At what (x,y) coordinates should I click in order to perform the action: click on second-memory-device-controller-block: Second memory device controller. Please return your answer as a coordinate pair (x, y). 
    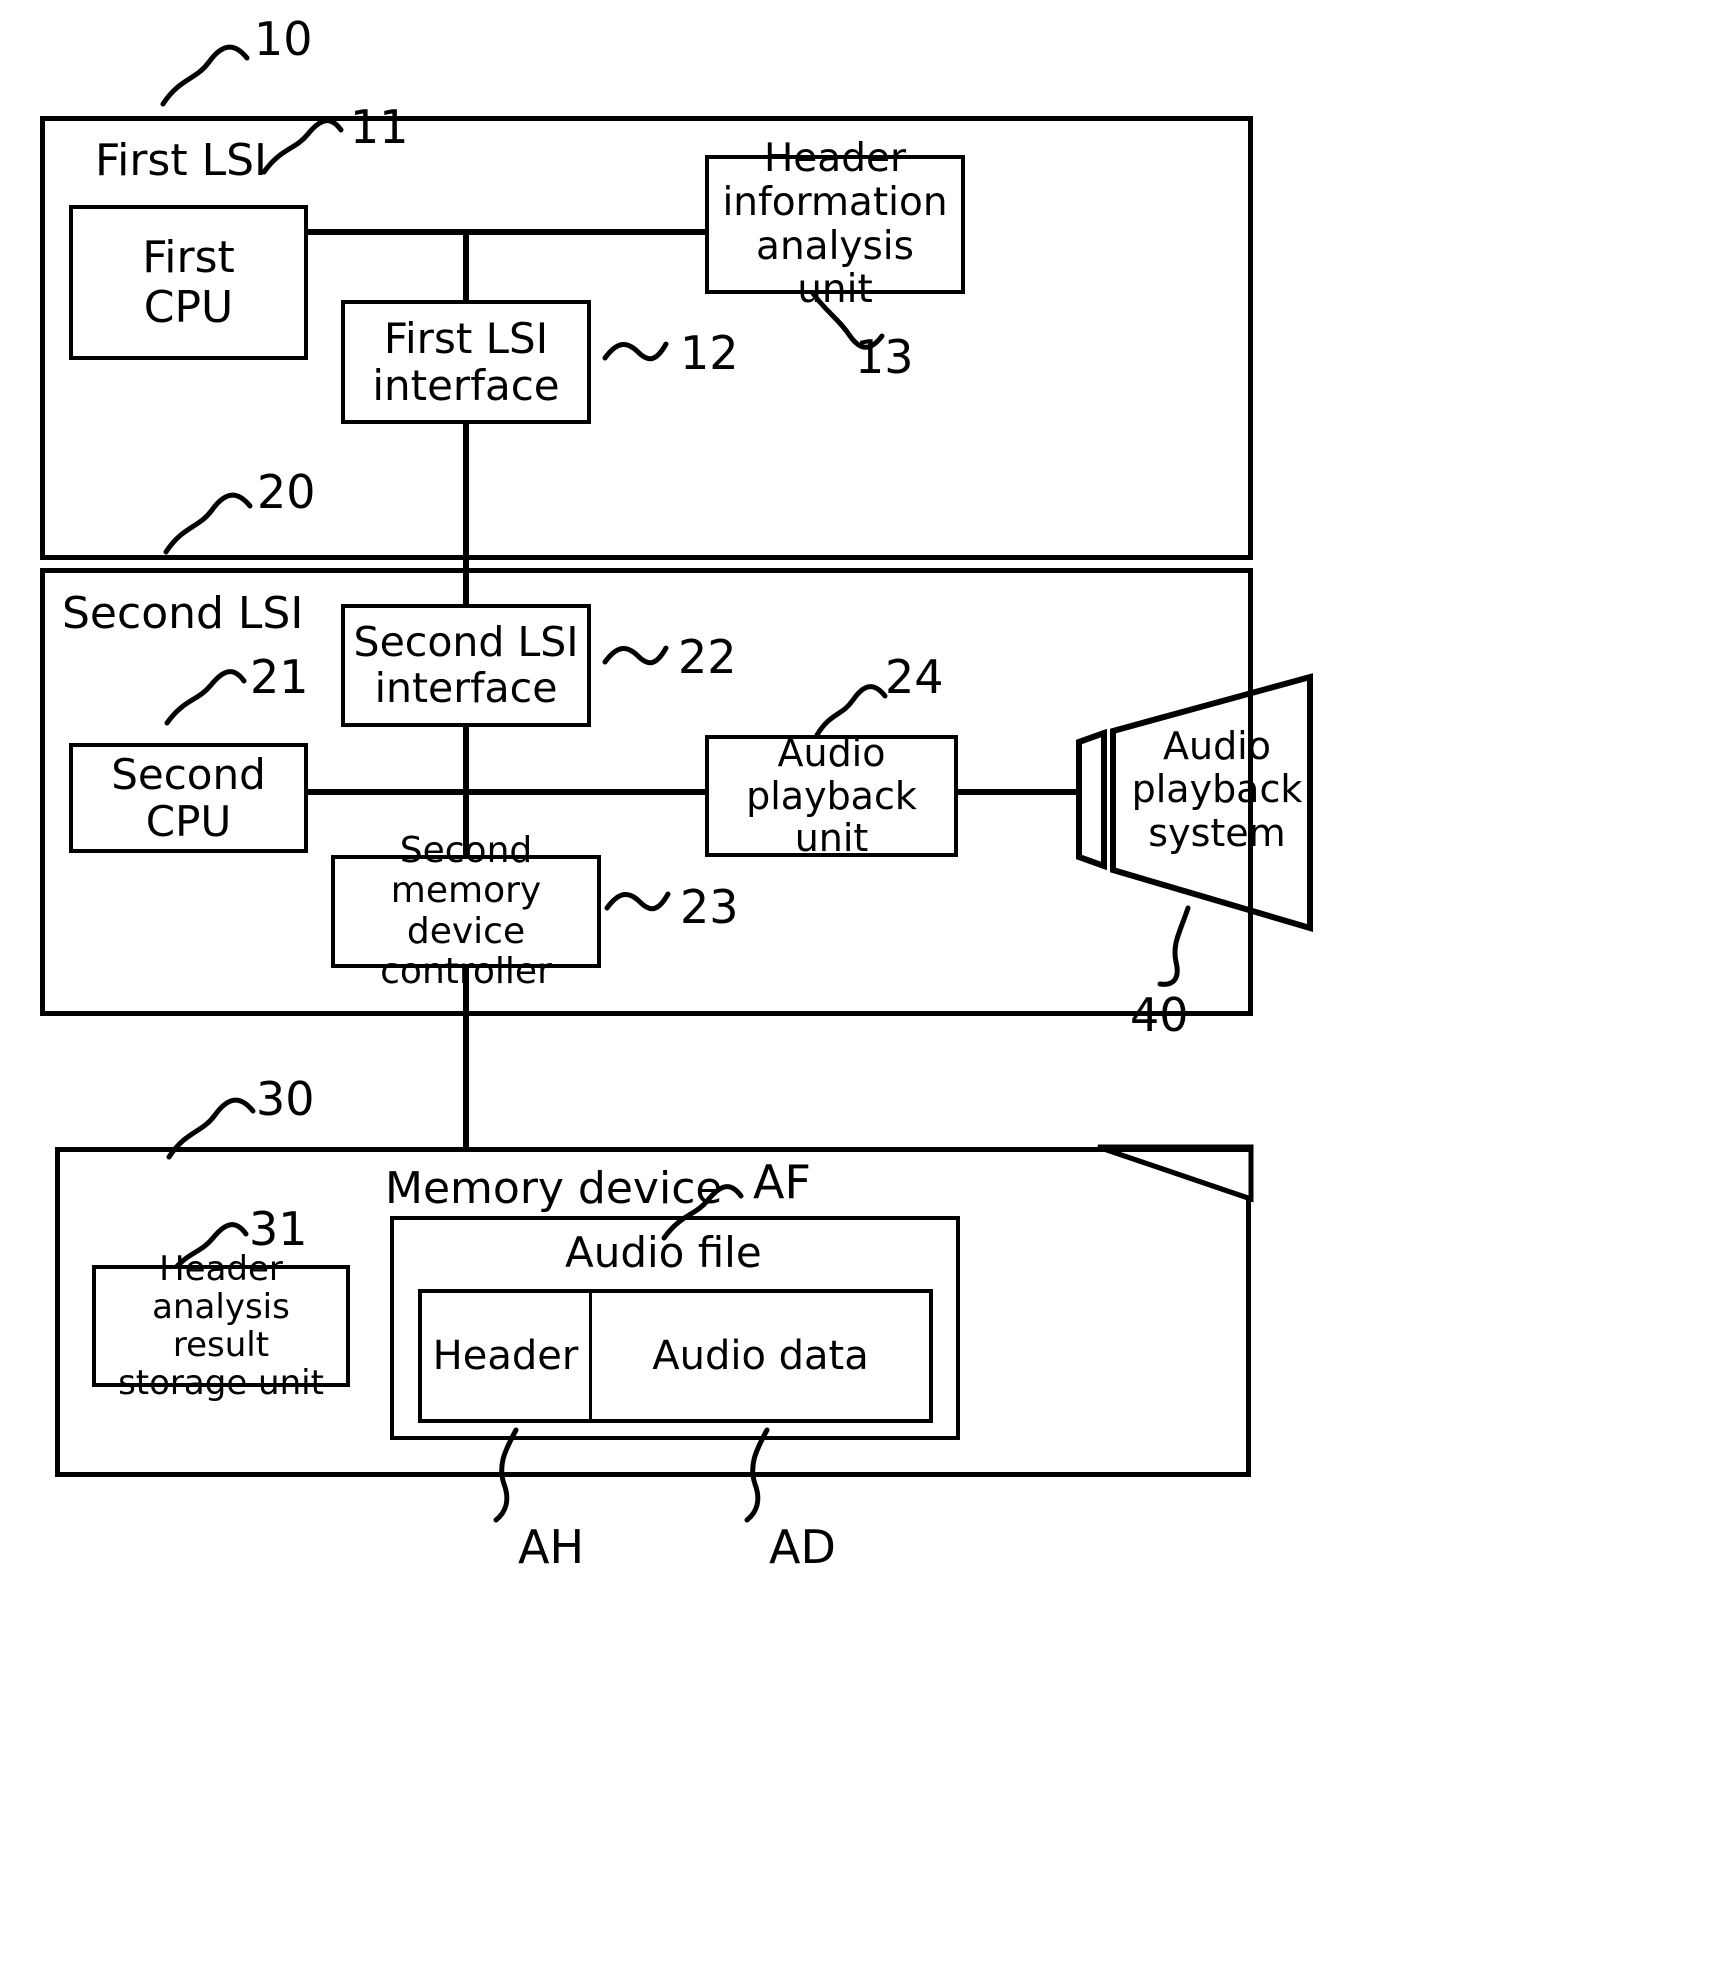
    Looking at the image, I should click on (466, 911).